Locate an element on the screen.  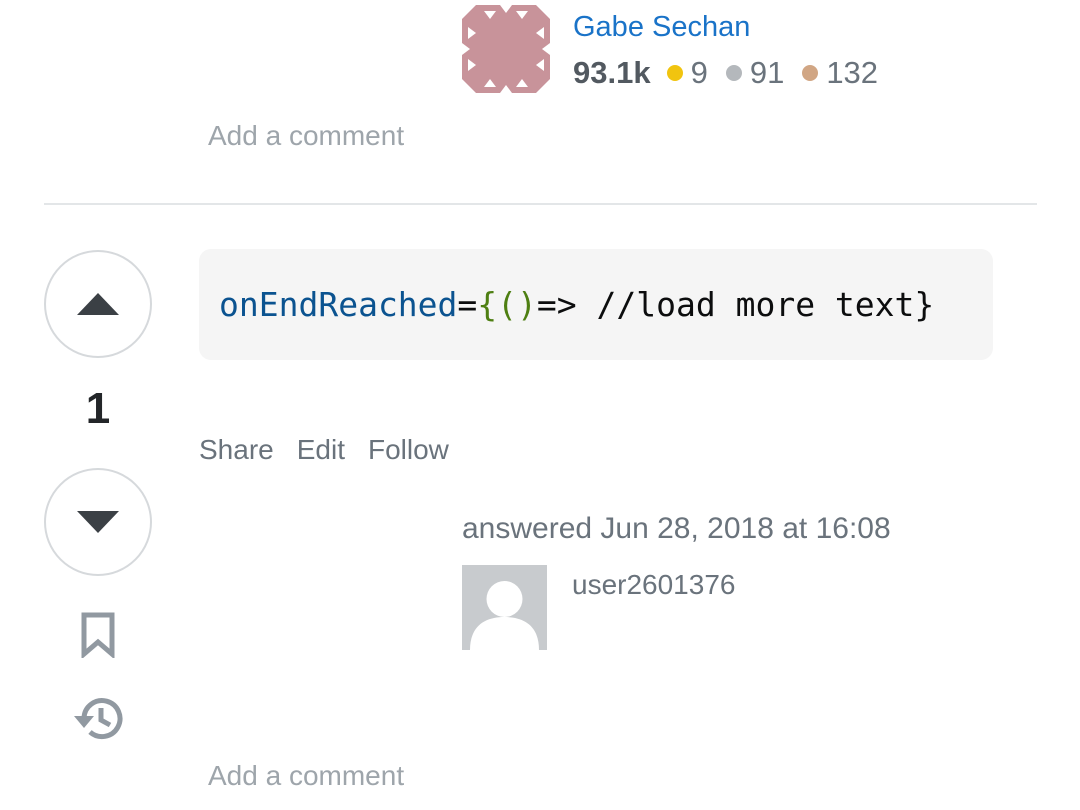
gold-badge-count: 9 is located at coordinates (699, 72).